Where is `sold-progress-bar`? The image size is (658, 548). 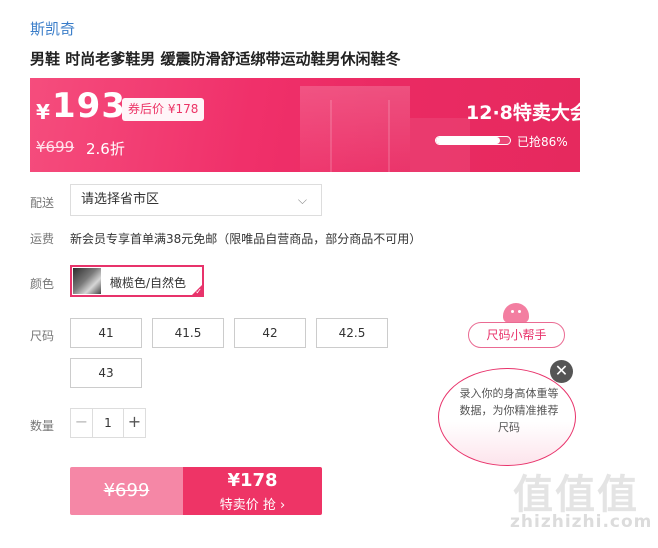 sold-progress-bar is located at coordinates (473, 140).